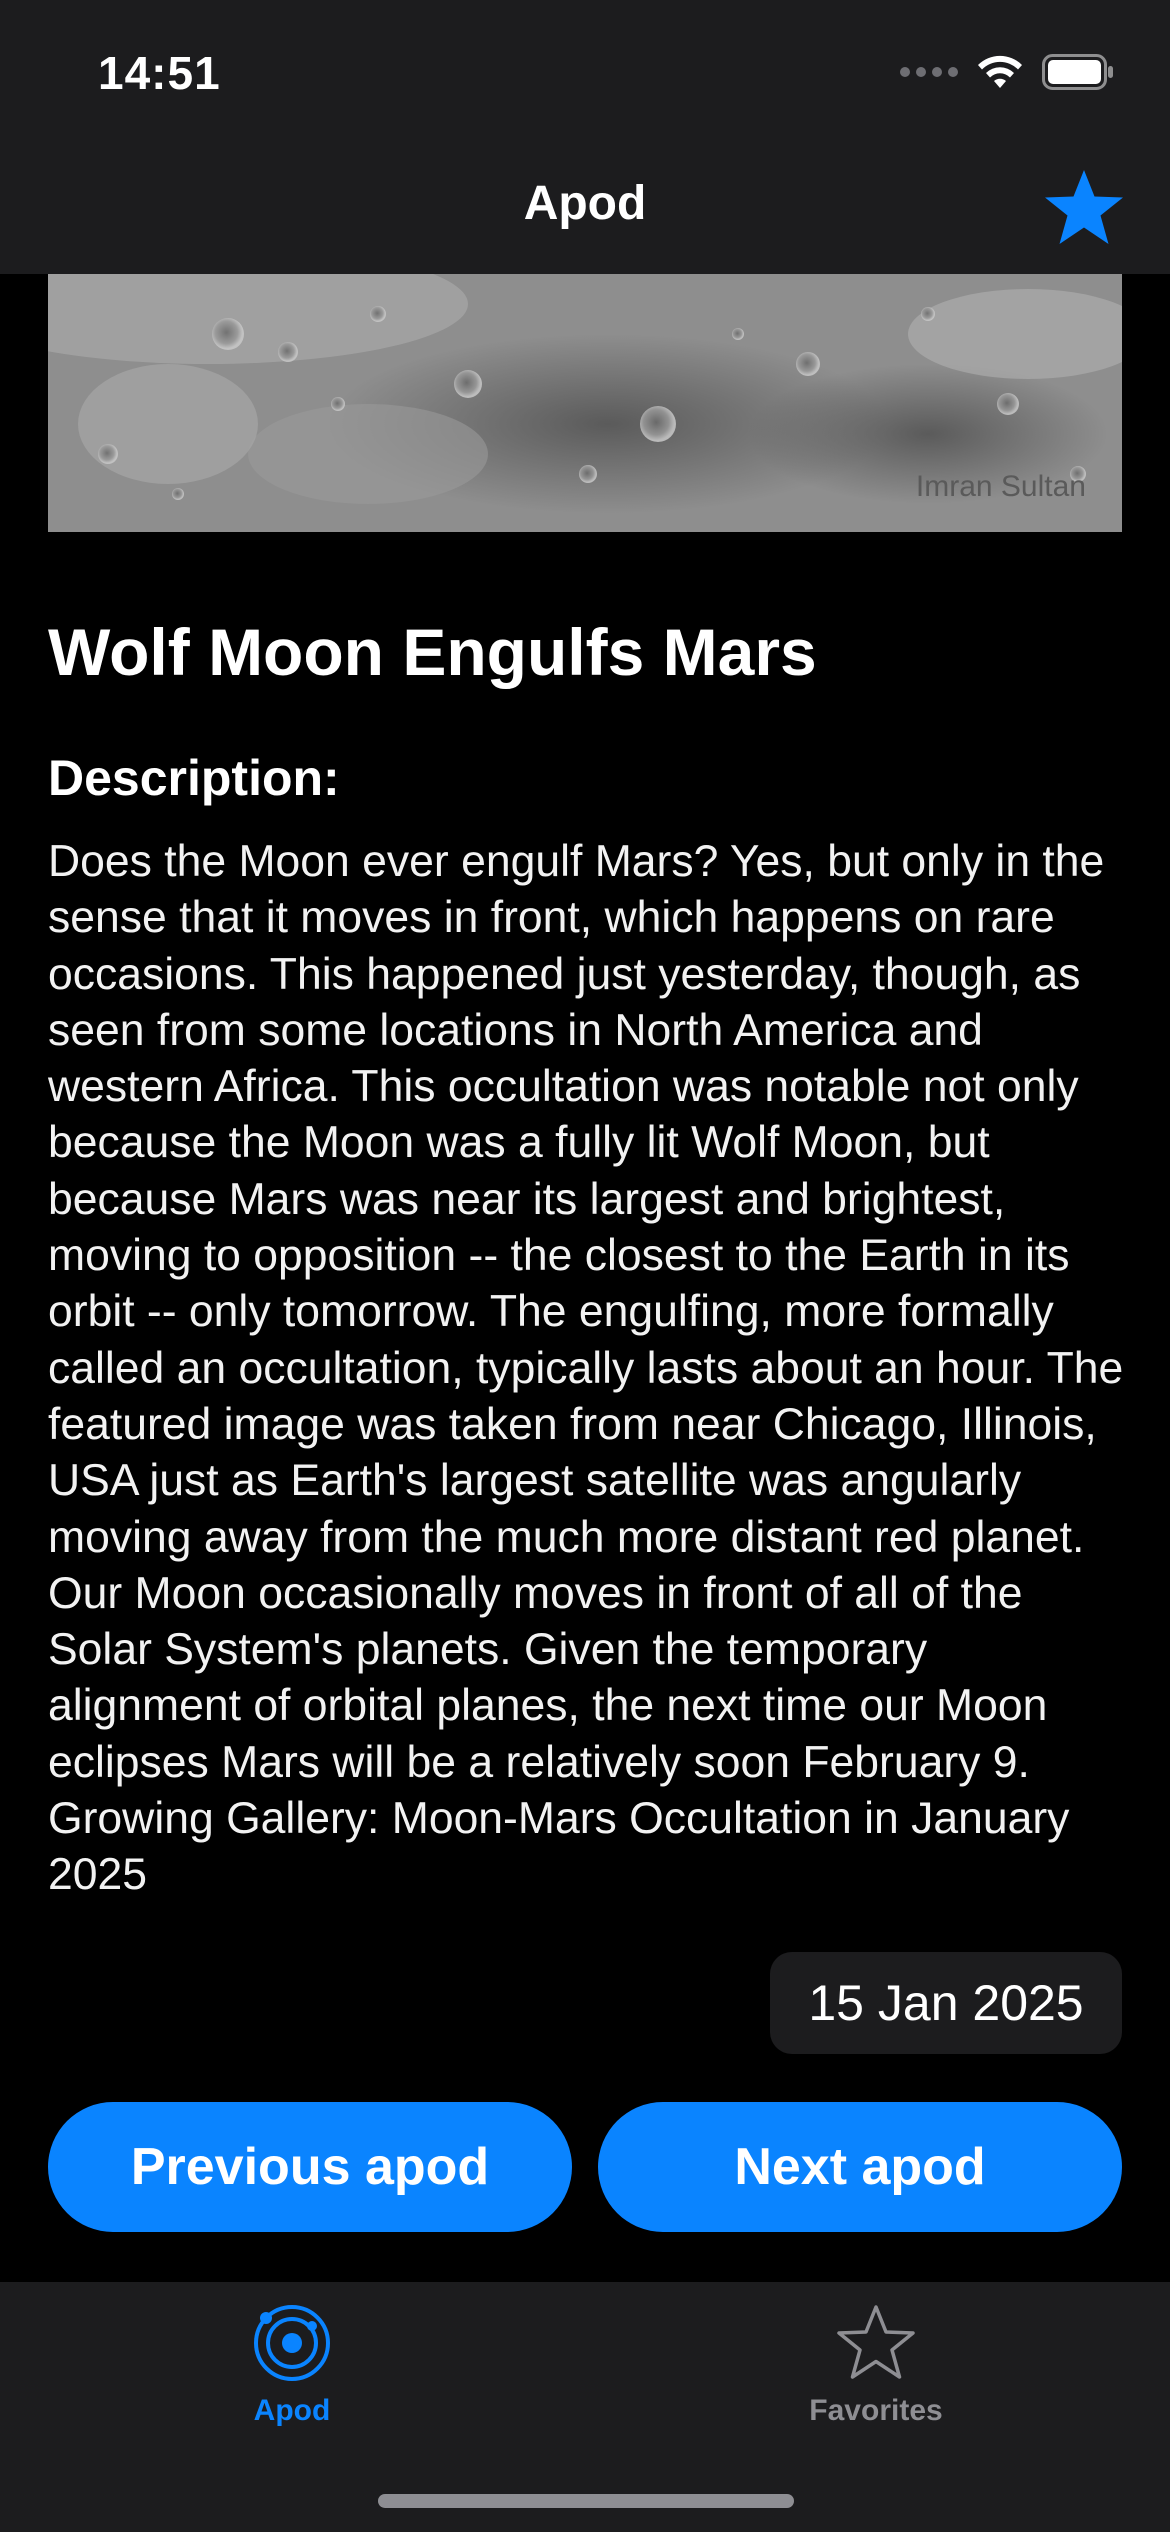 The height and width of the screenshot is (2532, 1170). What do you see at coordinates (585, 203) in the screenshot?
I see `nav-title: Apod` at bounding box center [585, 203].